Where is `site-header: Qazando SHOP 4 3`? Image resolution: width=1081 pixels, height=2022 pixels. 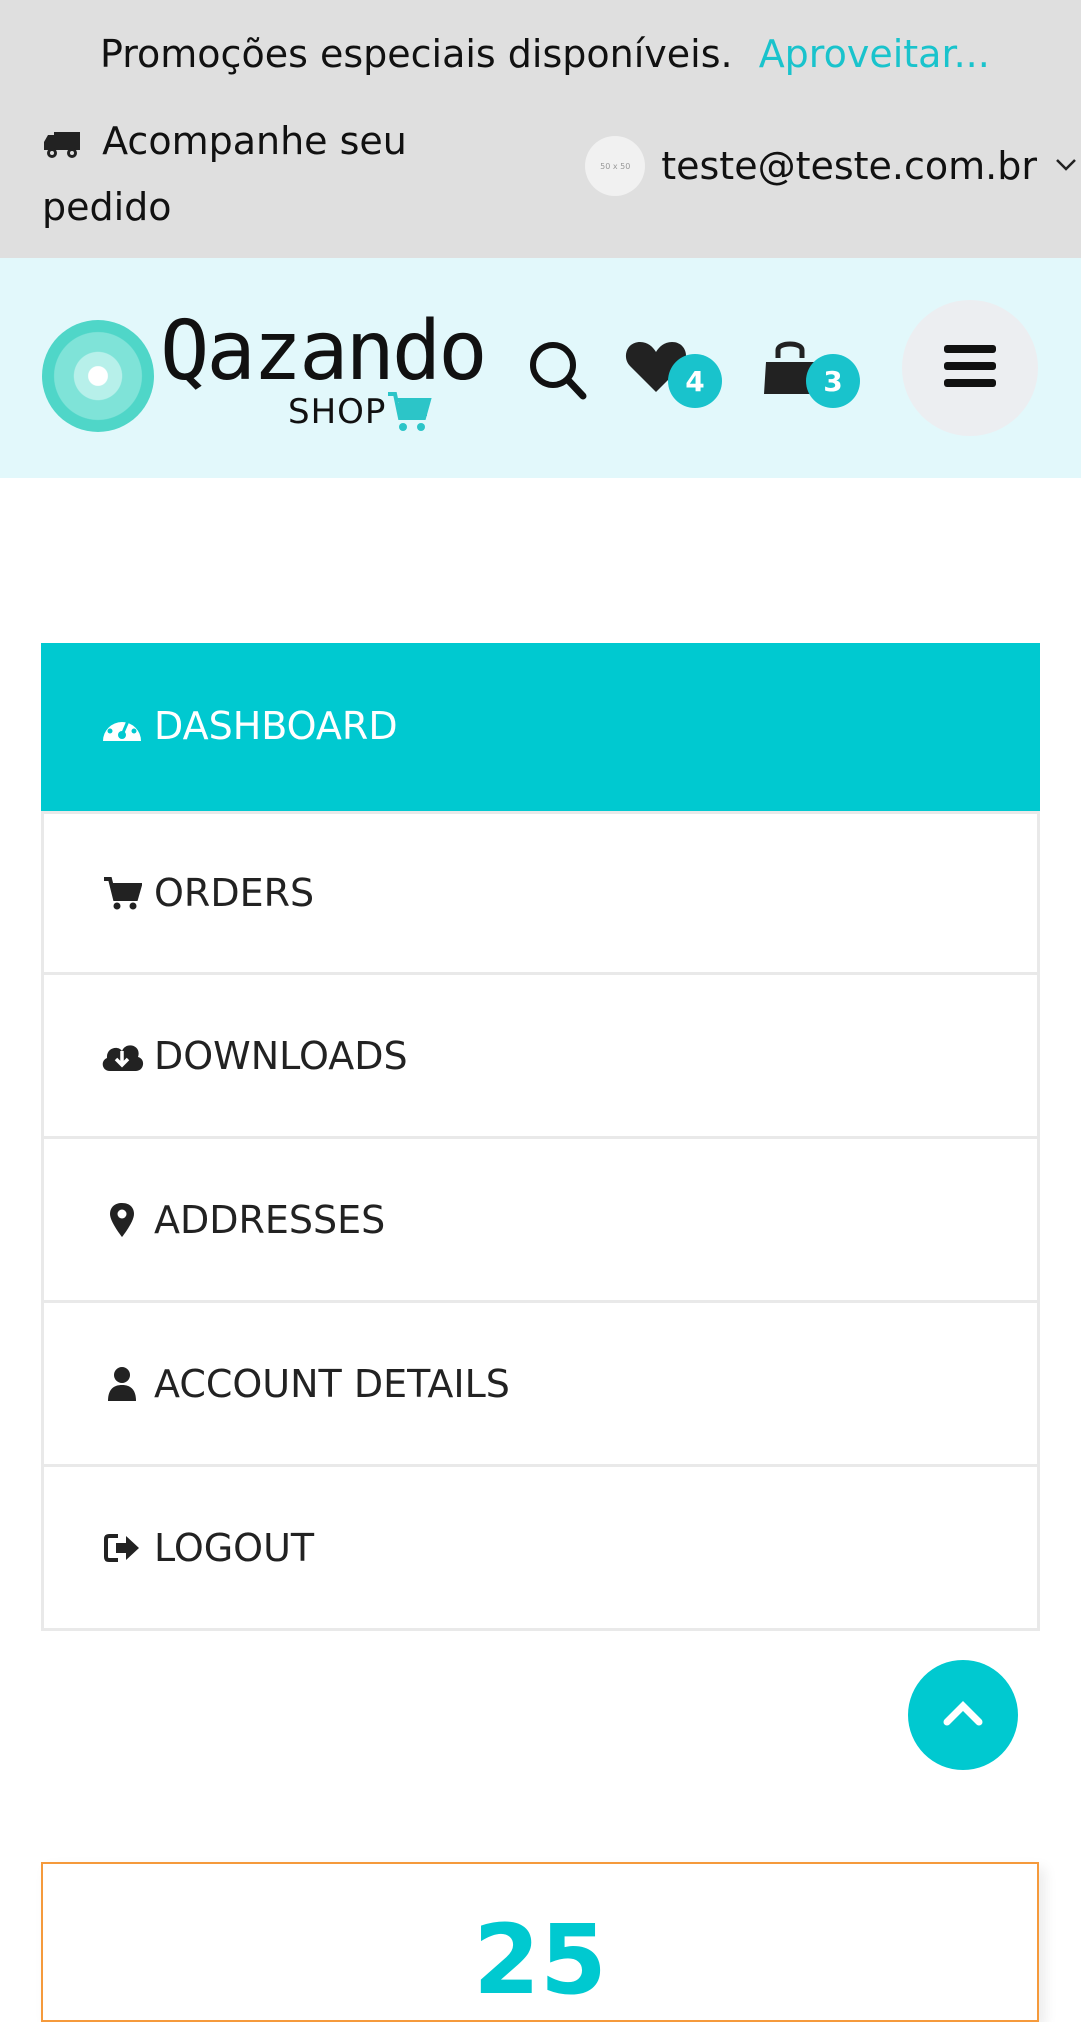
site-header: Qazando SHOP 4 3 is located at coordinates (540, 368).